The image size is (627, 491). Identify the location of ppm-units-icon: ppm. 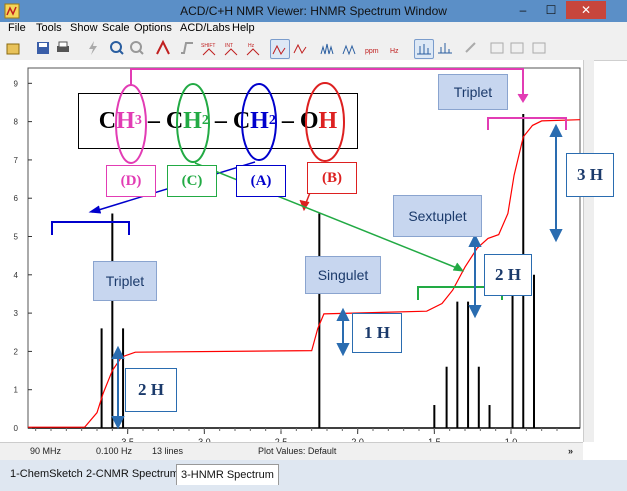
(373, 48).